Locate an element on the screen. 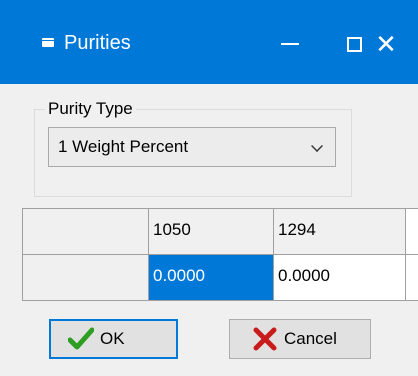  value-cell-1294: 0.0000 is located at coordinates (340, 278).